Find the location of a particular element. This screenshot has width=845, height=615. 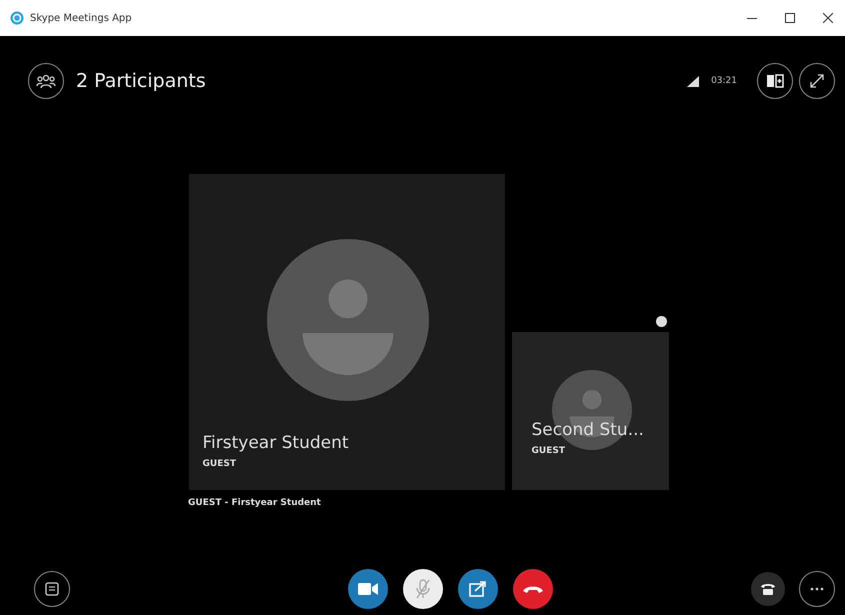

more-icon is located at coordinates (817, 589).